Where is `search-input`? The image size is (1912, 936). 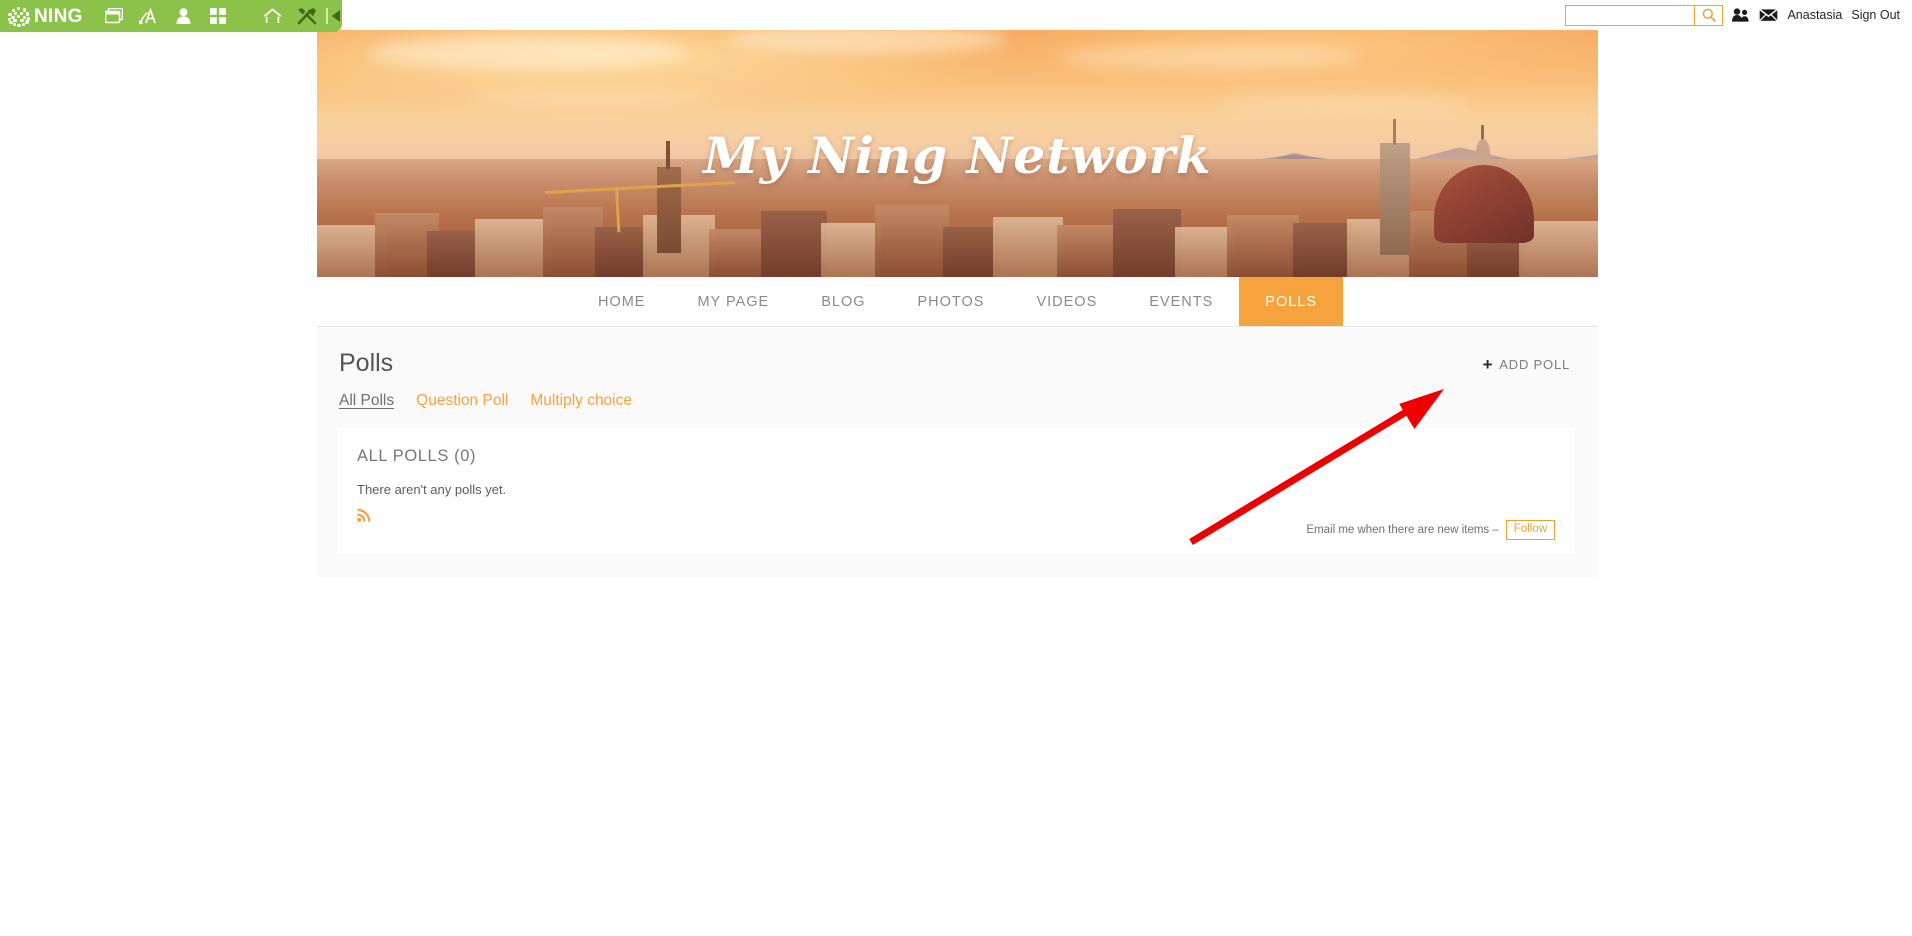
search-input is located at coordinates (1630, 15).